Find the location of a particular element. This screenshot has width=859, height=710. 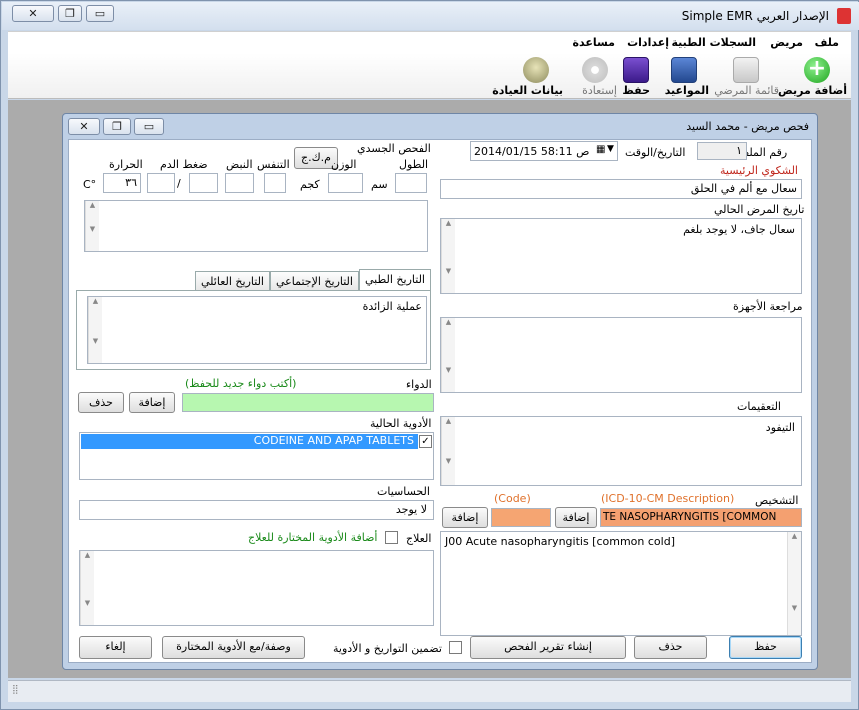

chief-complaint-field: سعال مع ألم في الحلق is located at coordinates (621, 189).